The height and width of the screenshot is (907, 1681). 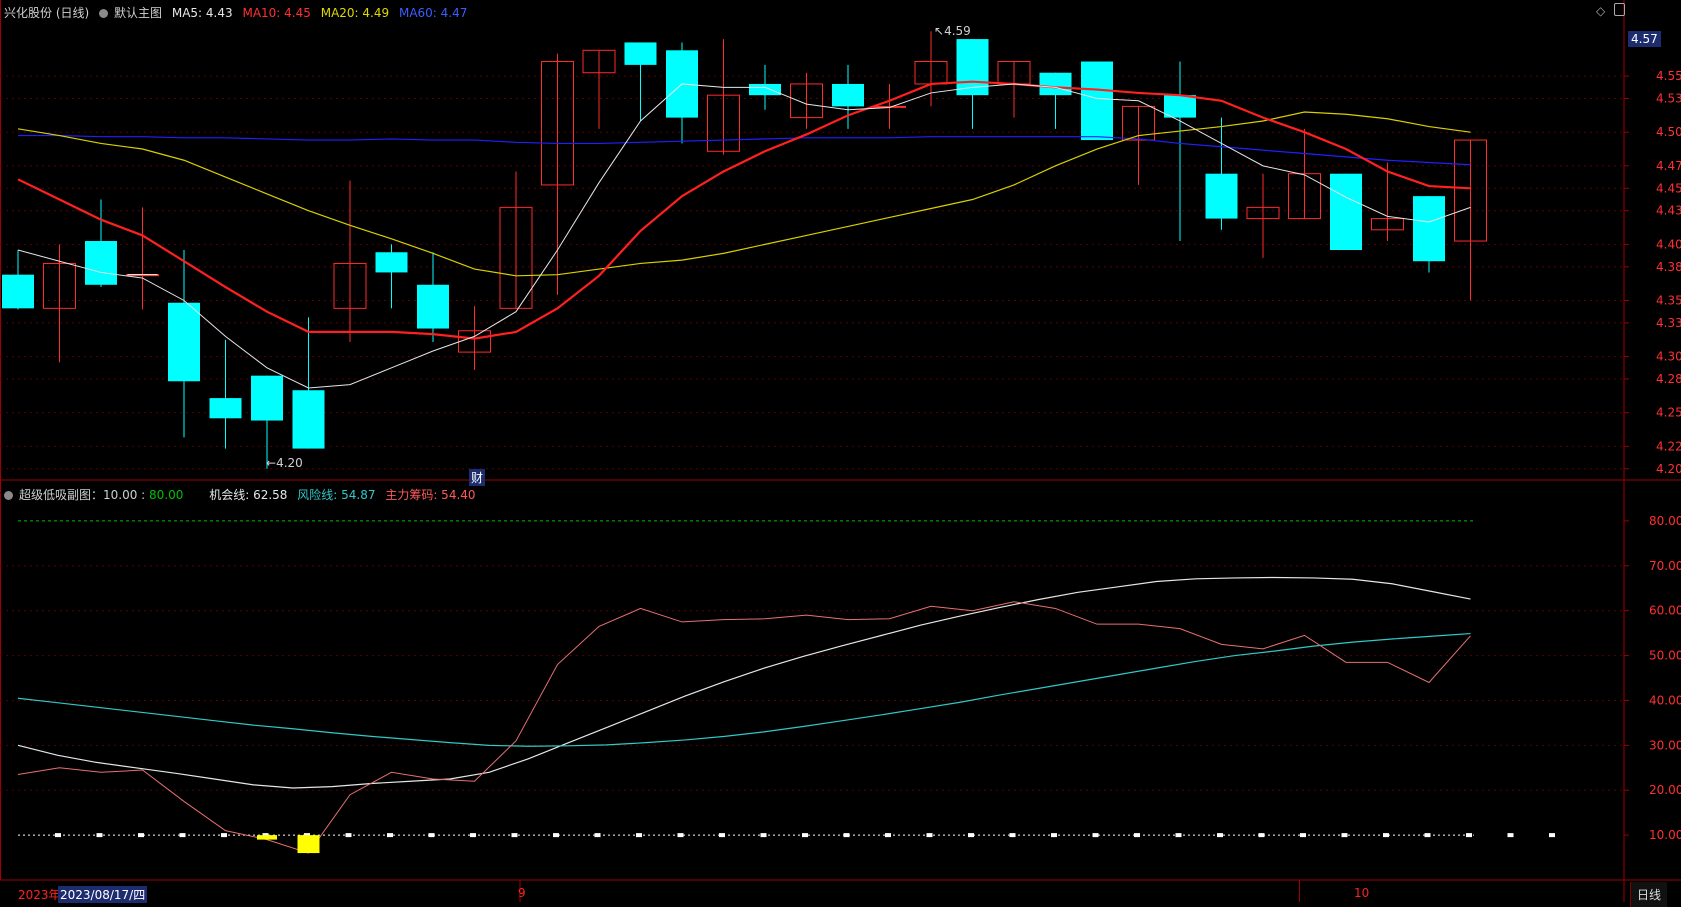 What do you see at coordinates (1600, 11) in the screenshot?
I see `diamond-icon: ◇` at bounding box center [1600, 11].